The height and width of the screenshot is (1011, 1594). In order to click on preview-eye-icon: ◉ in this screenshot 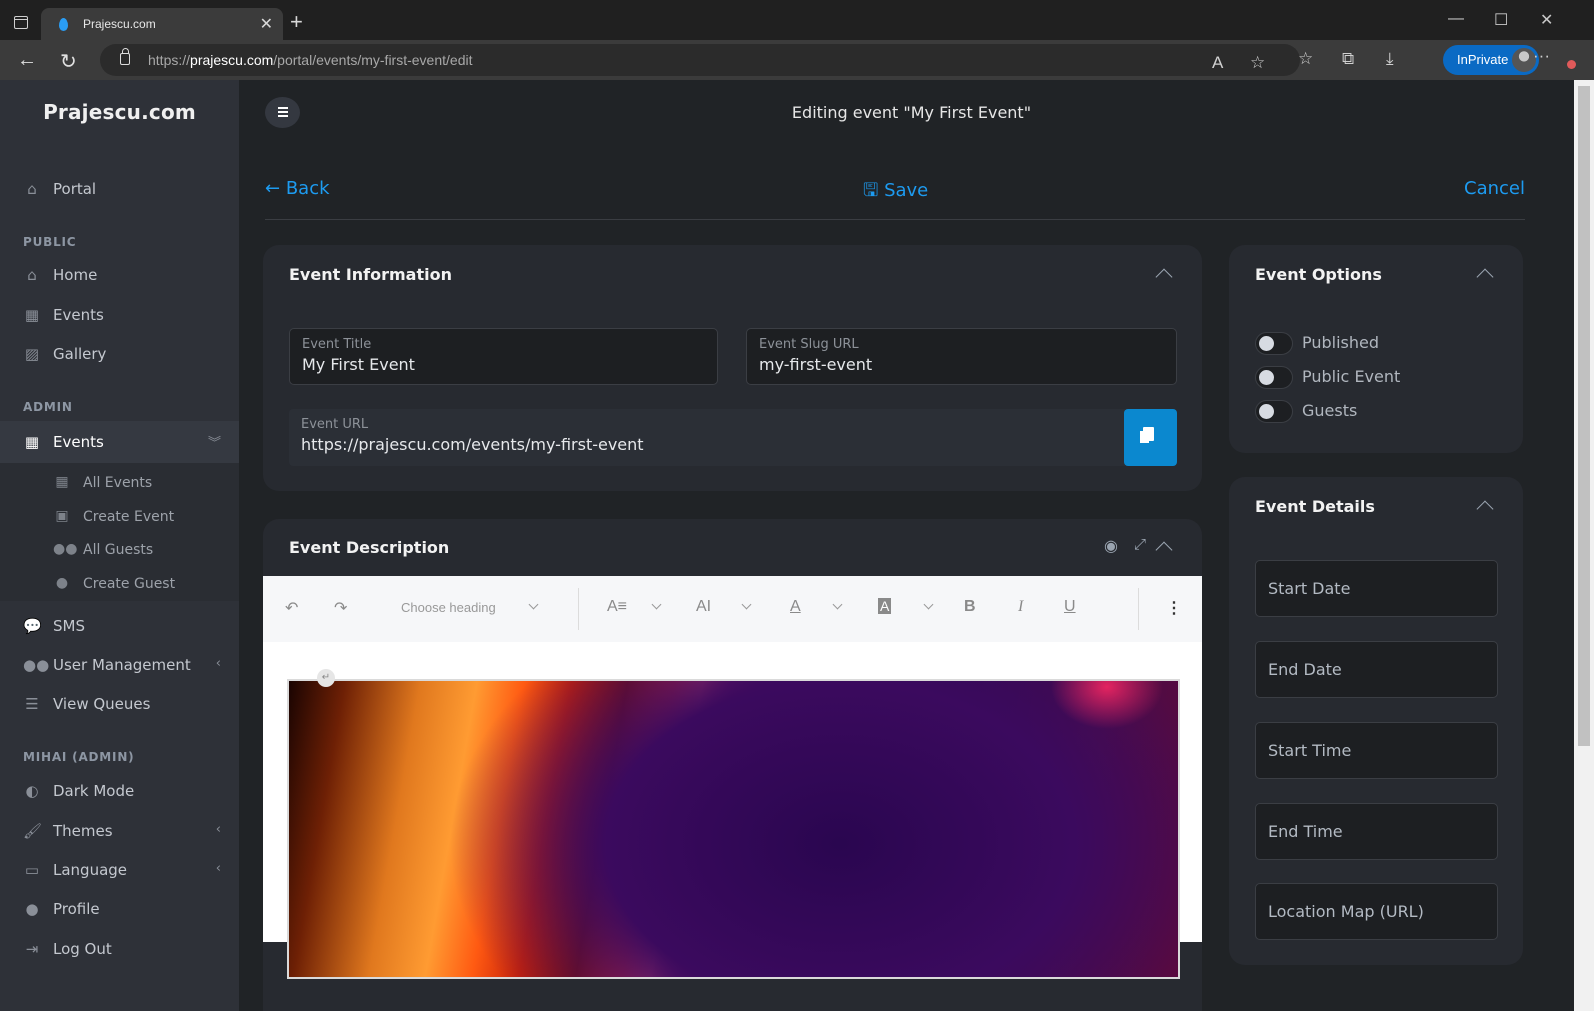, I will do `click(1111, 546)`.